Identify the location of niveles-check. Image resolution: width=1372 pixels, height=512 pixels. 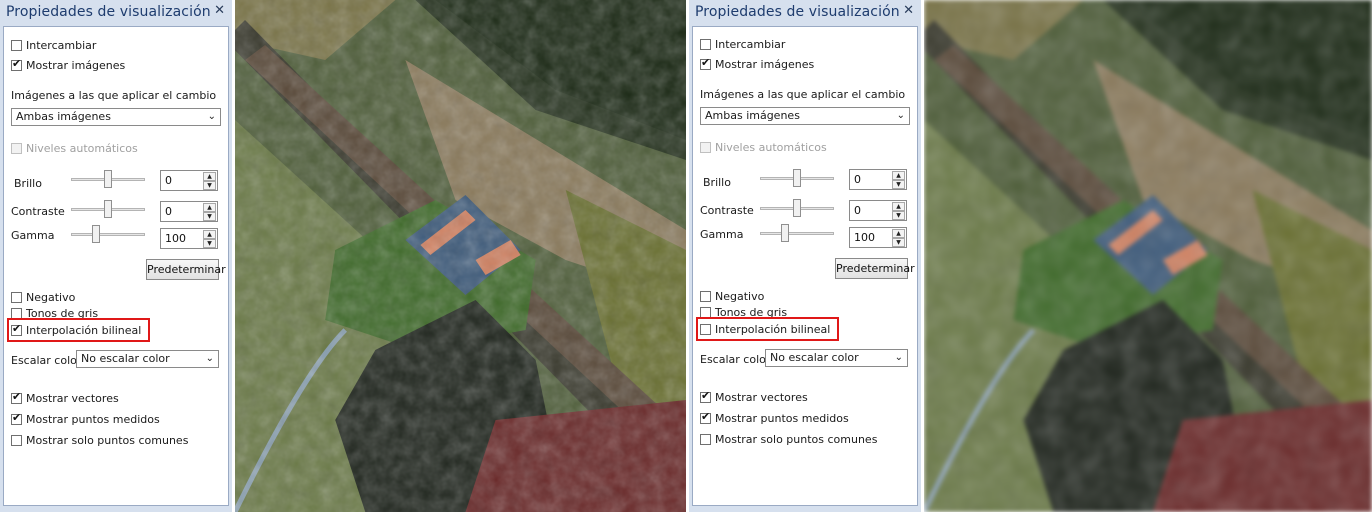
(705, 147).